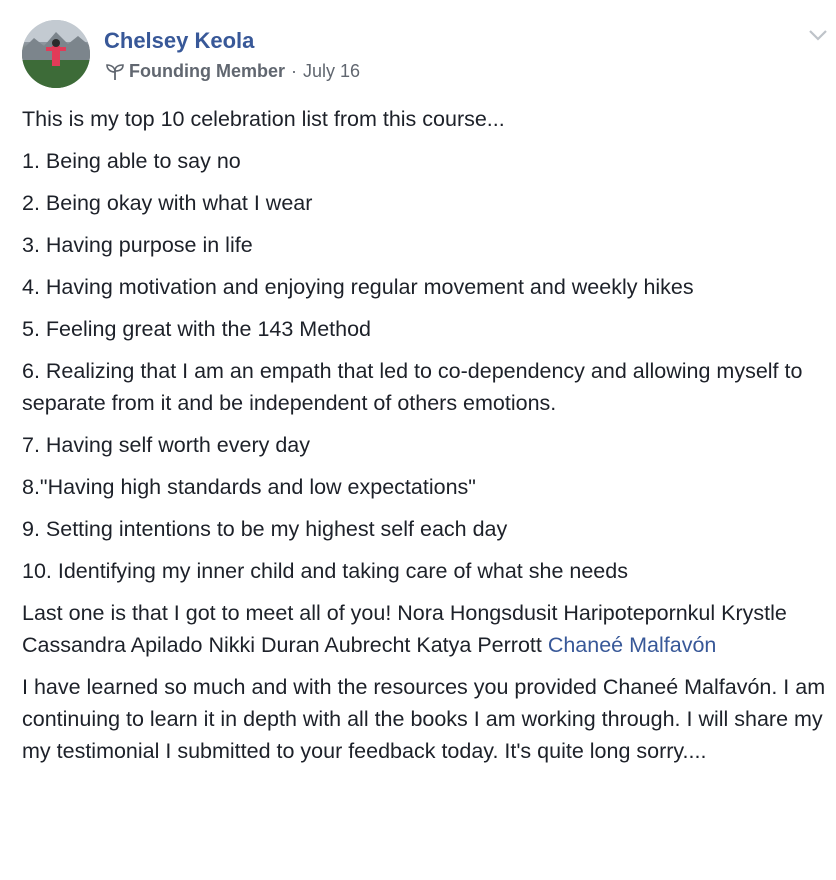 The image size is (836, 880). I want to click on avatar-photo, so click(56, 54).